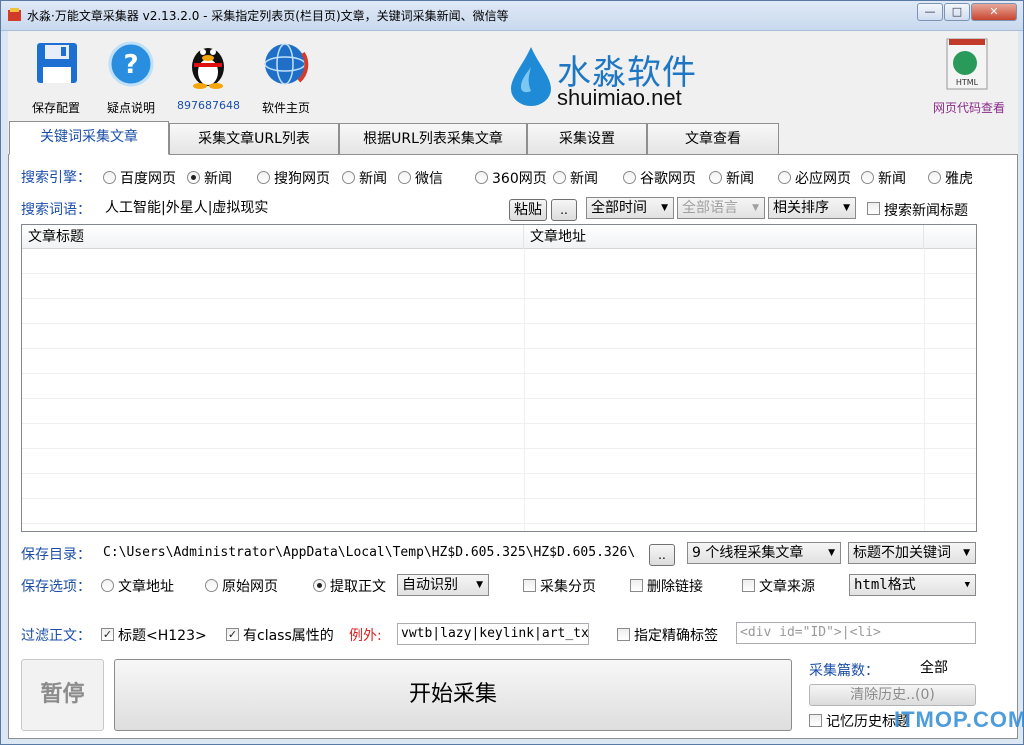 The height and width of the screenshot is (745, 1024). I want to click on language-select: 全部语言 ▼, so click(721, 208).